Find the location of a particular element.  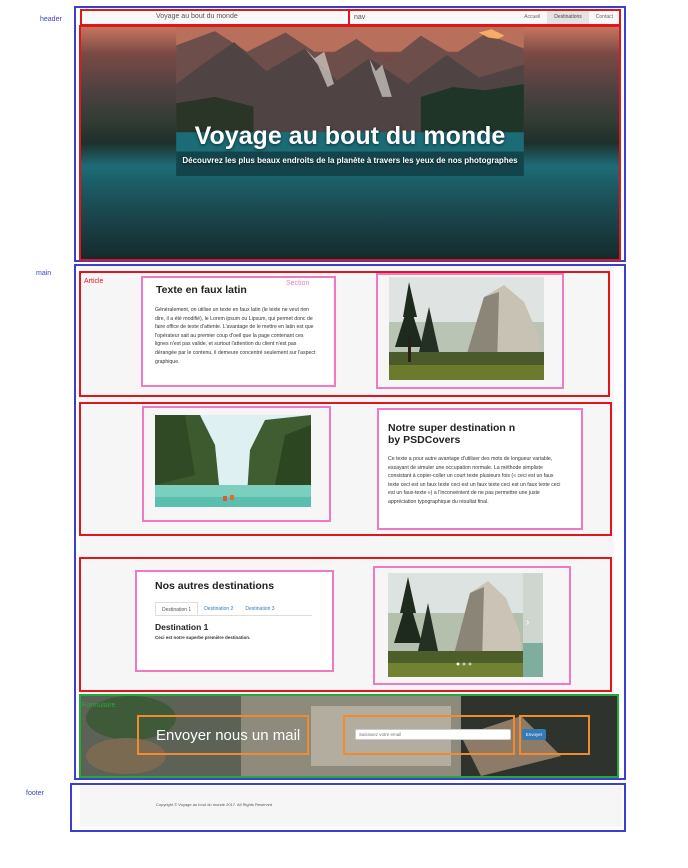

carousel-slide-image is located at coordinates (465, 625).